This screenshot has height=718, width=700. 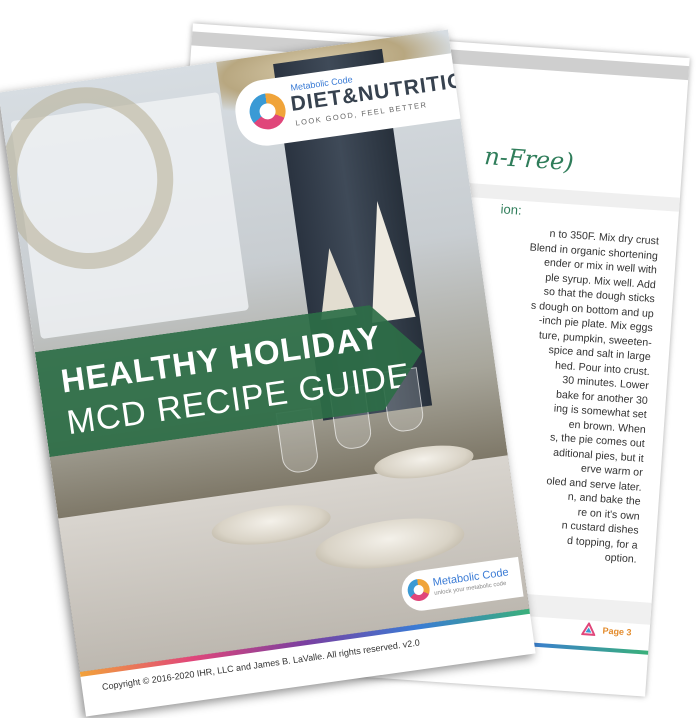 I want to click on page-number: Page 3, so click(x=617, y=631).